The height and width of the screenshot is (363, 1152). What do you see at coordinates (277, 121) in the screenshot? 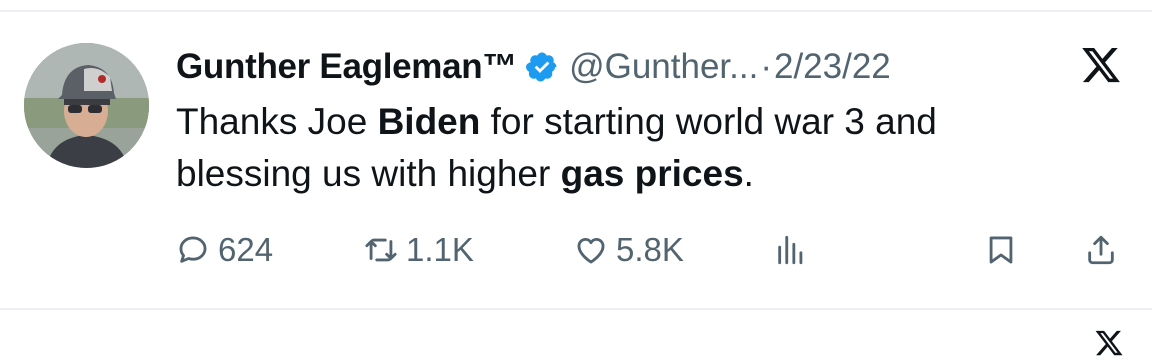
I see `text-segment: Thanks Joe` at bounding box center [277, 121].